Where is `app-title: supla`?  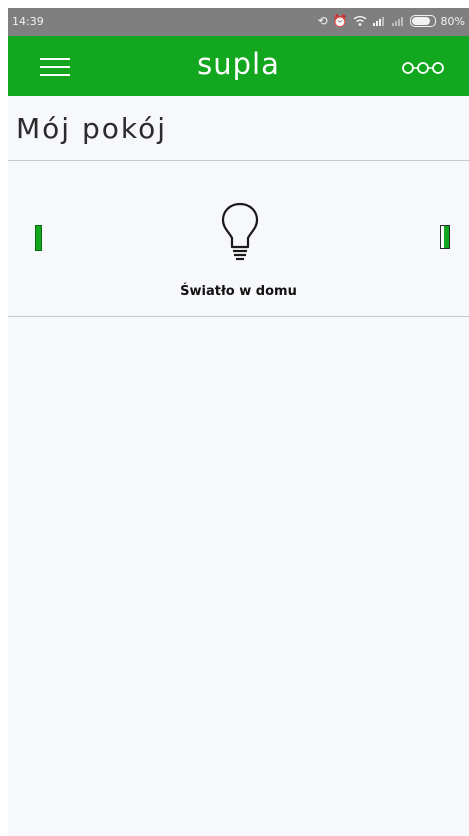 app-title: supla is located at coordinates (238, 64).